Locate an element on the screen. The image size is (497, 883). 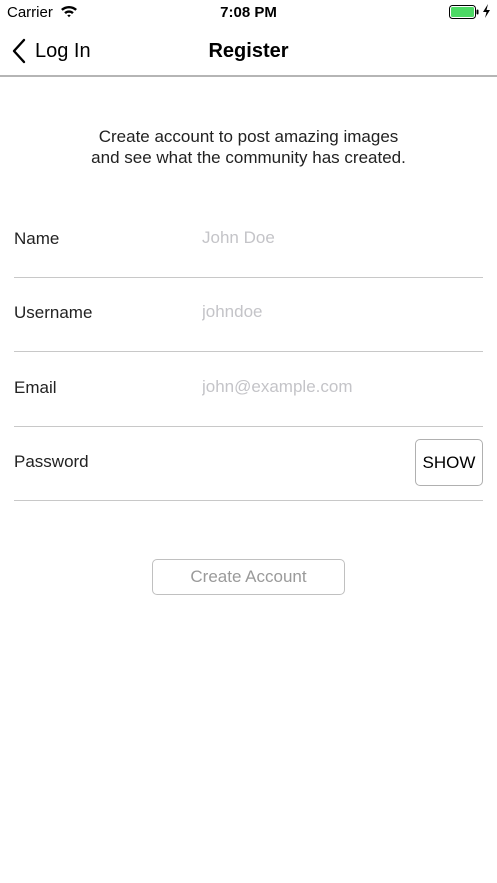
username-row: Username is located at coordinates (248, 315).